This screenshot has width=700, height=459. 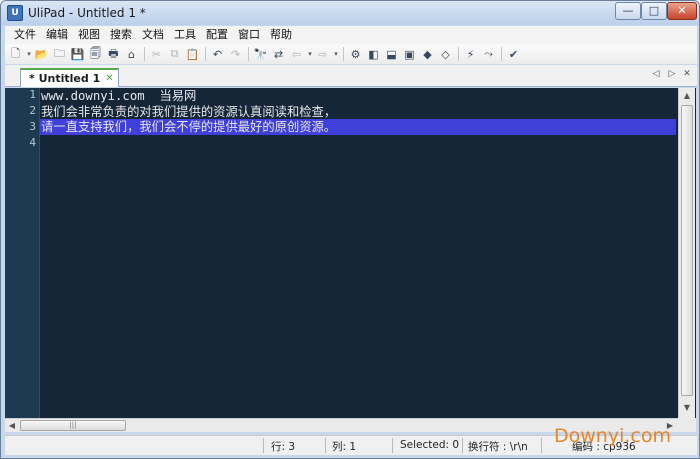 What do you see at coordinates (682, 11) in the screenshot?
I see `close-button: ✕` at bounding box center [682, 11].